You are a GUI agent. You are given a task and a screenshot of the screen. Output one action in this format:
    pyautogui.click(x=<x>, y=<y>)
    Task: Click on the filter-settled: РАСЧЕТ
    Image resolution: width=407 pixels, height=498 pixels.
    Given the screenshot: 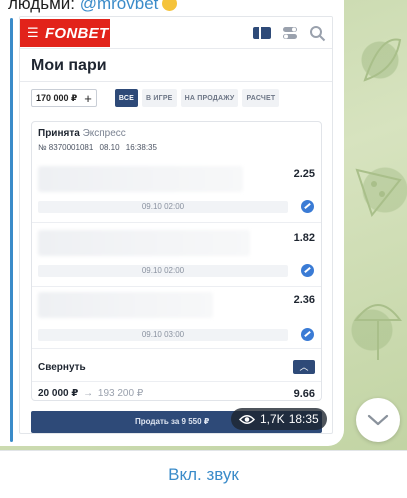 What is the action you would take?
    pyautogui.click(x=261, y=98)
    